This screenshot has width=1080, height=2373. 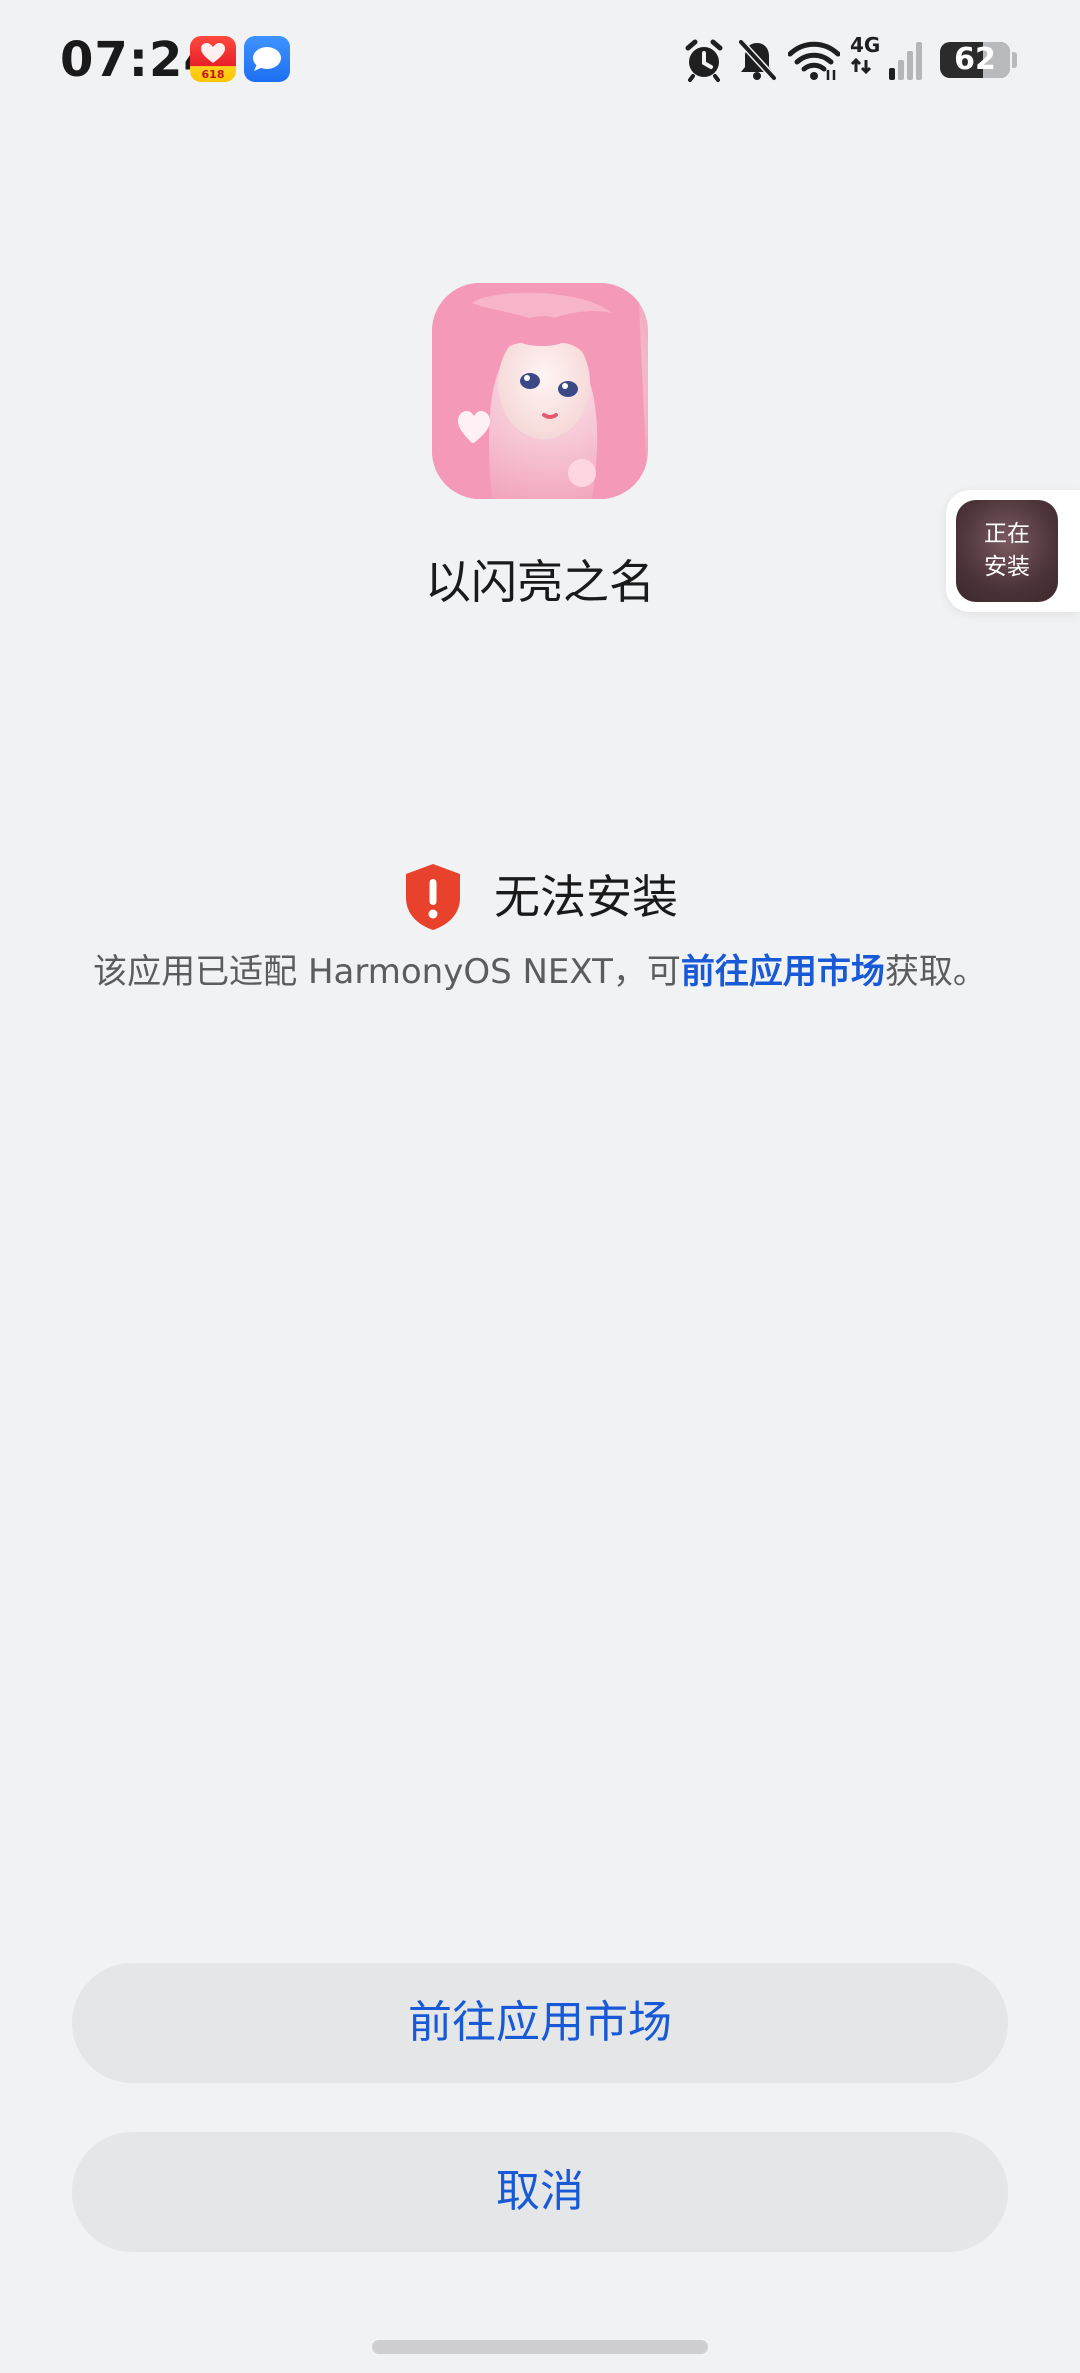 I want to click on warning-shield-icon, so click(x=433, y=897).